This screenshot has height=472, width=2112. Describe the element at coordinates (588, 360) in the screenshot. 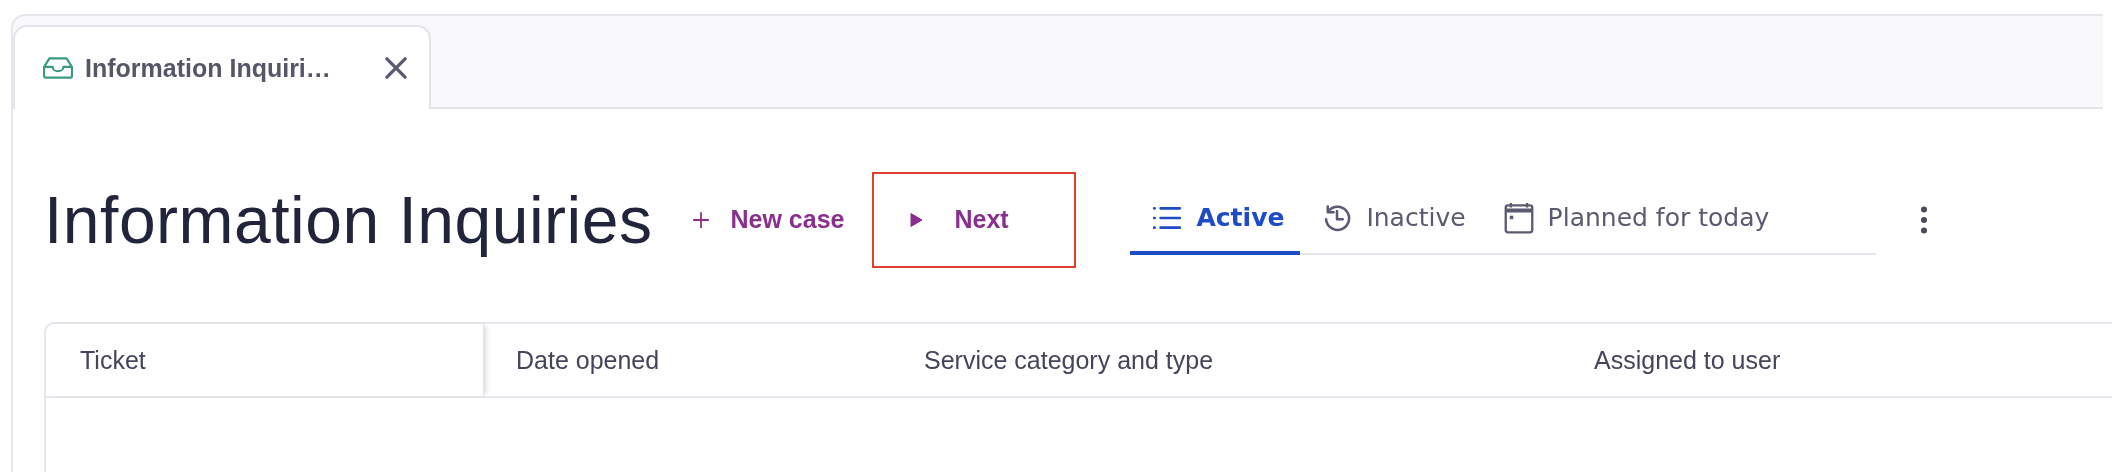

I see `column-header: Date opened` at that location.